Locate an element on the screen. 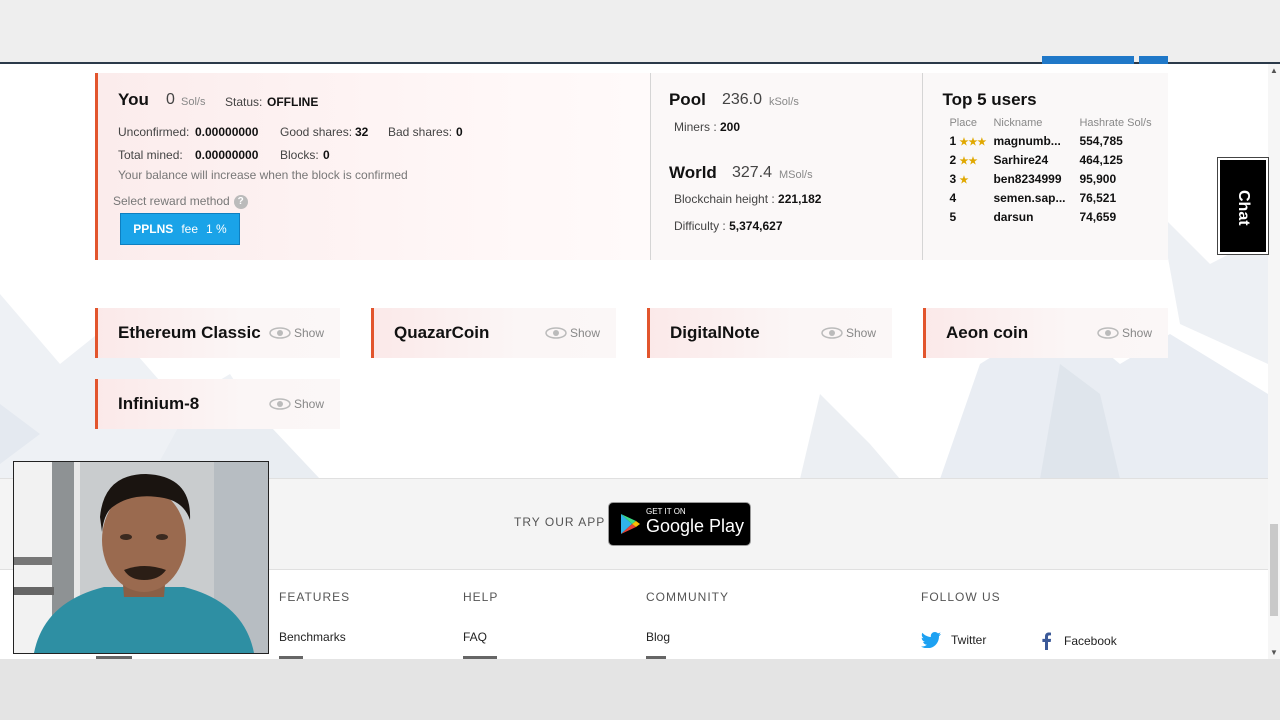  facebook-link: Facebook is located at coordinates (1078, 641).